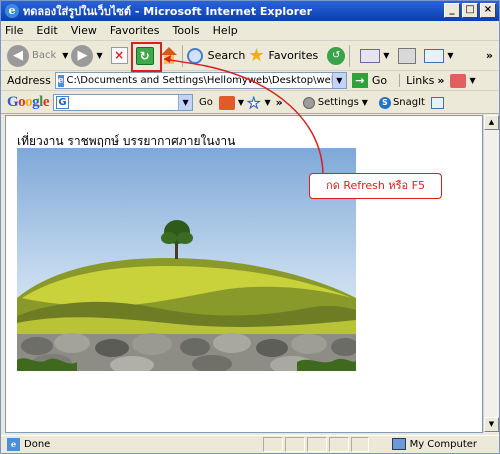 This screenshot has width=500, height=454. What do you see at coordinates (18, 55) in the screenshot?
I see `back-arrow-icon: ◀` at bounding box center [18, 55].